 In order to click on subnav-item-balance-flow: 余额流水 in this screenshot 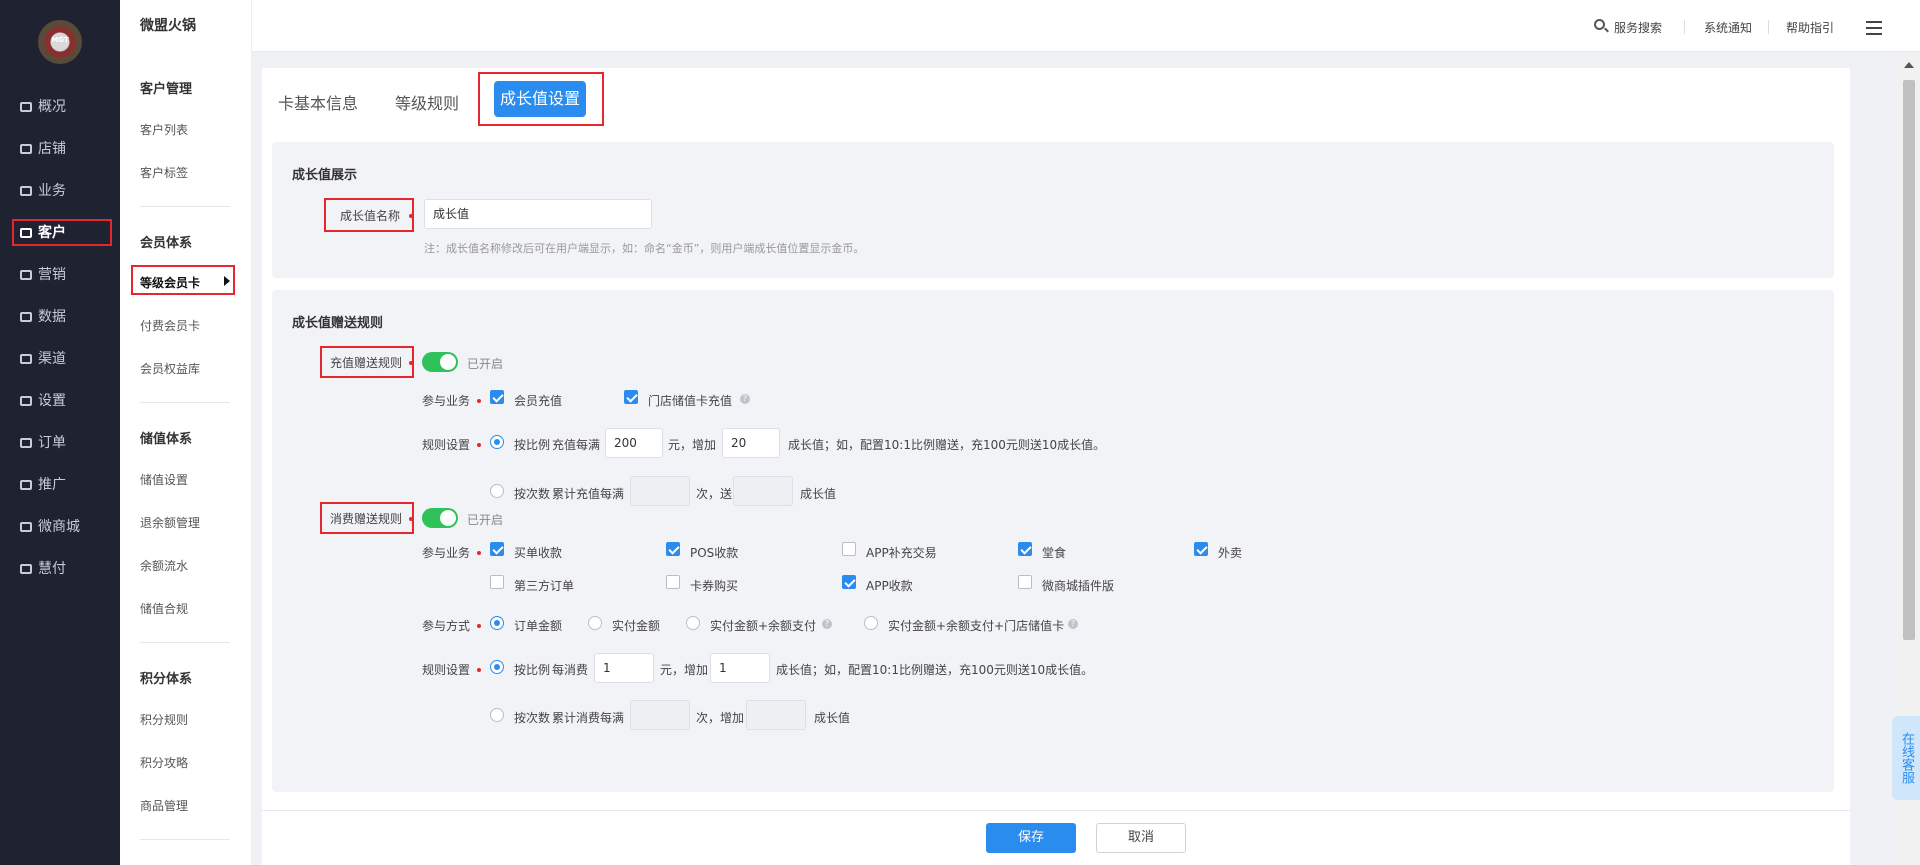, I will do `click(164, 565)`.